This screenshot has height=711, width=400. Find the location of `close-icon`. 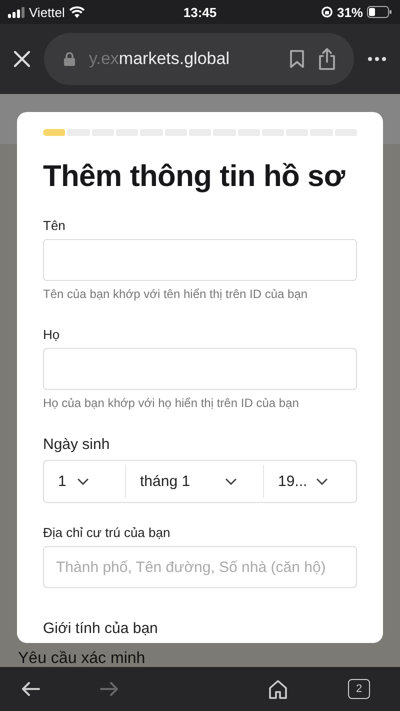

close-icon is located at coordinates (22, 59).